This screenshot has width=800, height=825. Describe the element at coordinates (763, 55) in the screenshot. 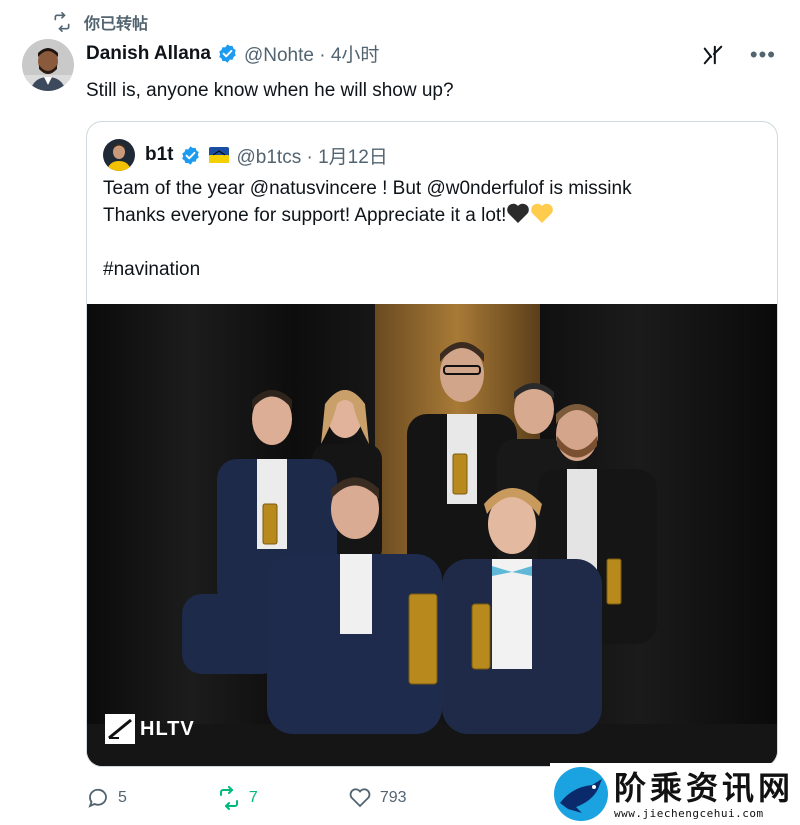

I see `more-options-icon: •••` at that location.